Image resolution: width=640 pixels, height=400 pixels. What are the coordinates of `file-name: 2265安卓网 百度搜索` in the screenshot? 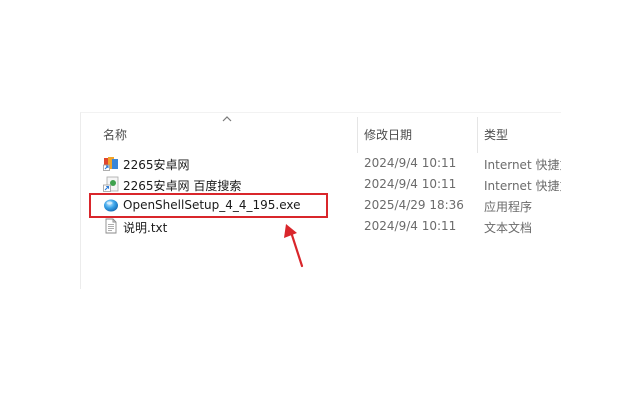 It's located at (182, 186).